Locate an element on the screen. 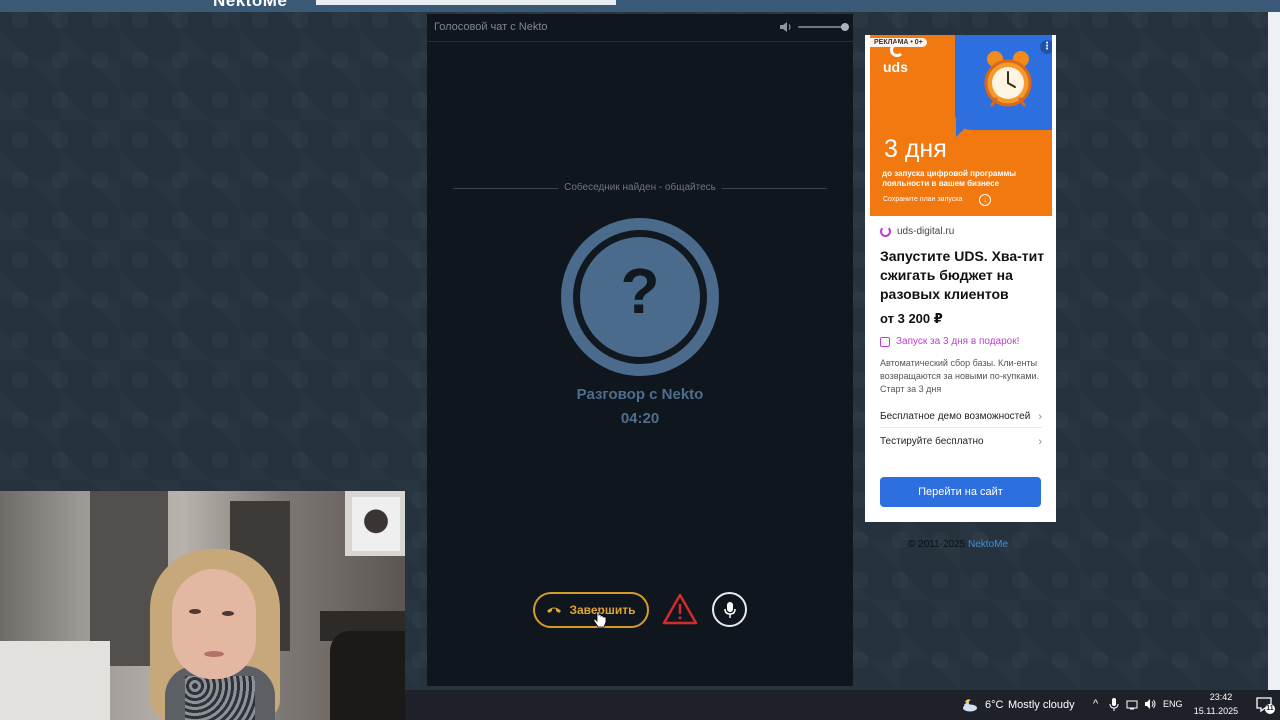 This screenshot has width=1280, height=720. clock-time: 23:42 is located at coordinates (1221, 697).